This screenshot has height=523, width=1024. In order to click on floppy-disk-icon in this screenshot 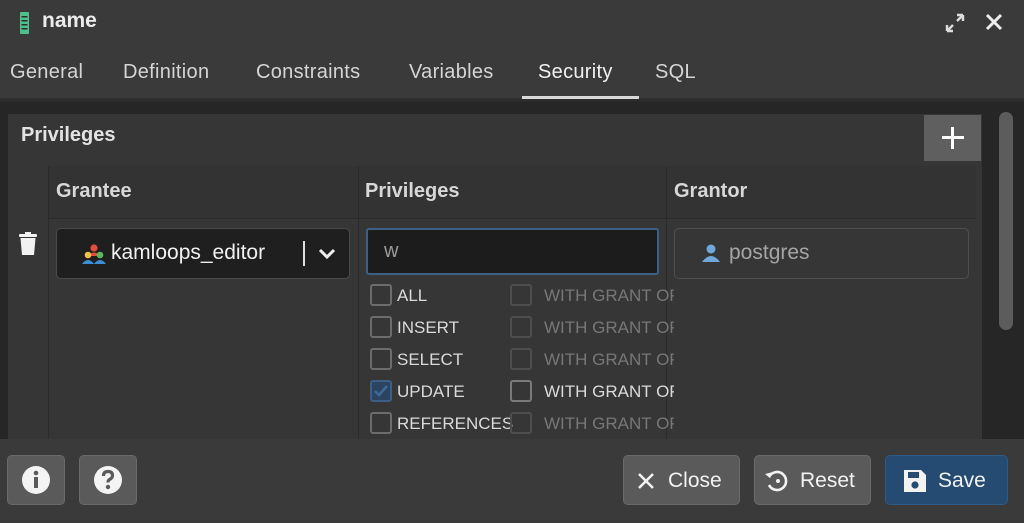, I will do `click(915, 481)`.